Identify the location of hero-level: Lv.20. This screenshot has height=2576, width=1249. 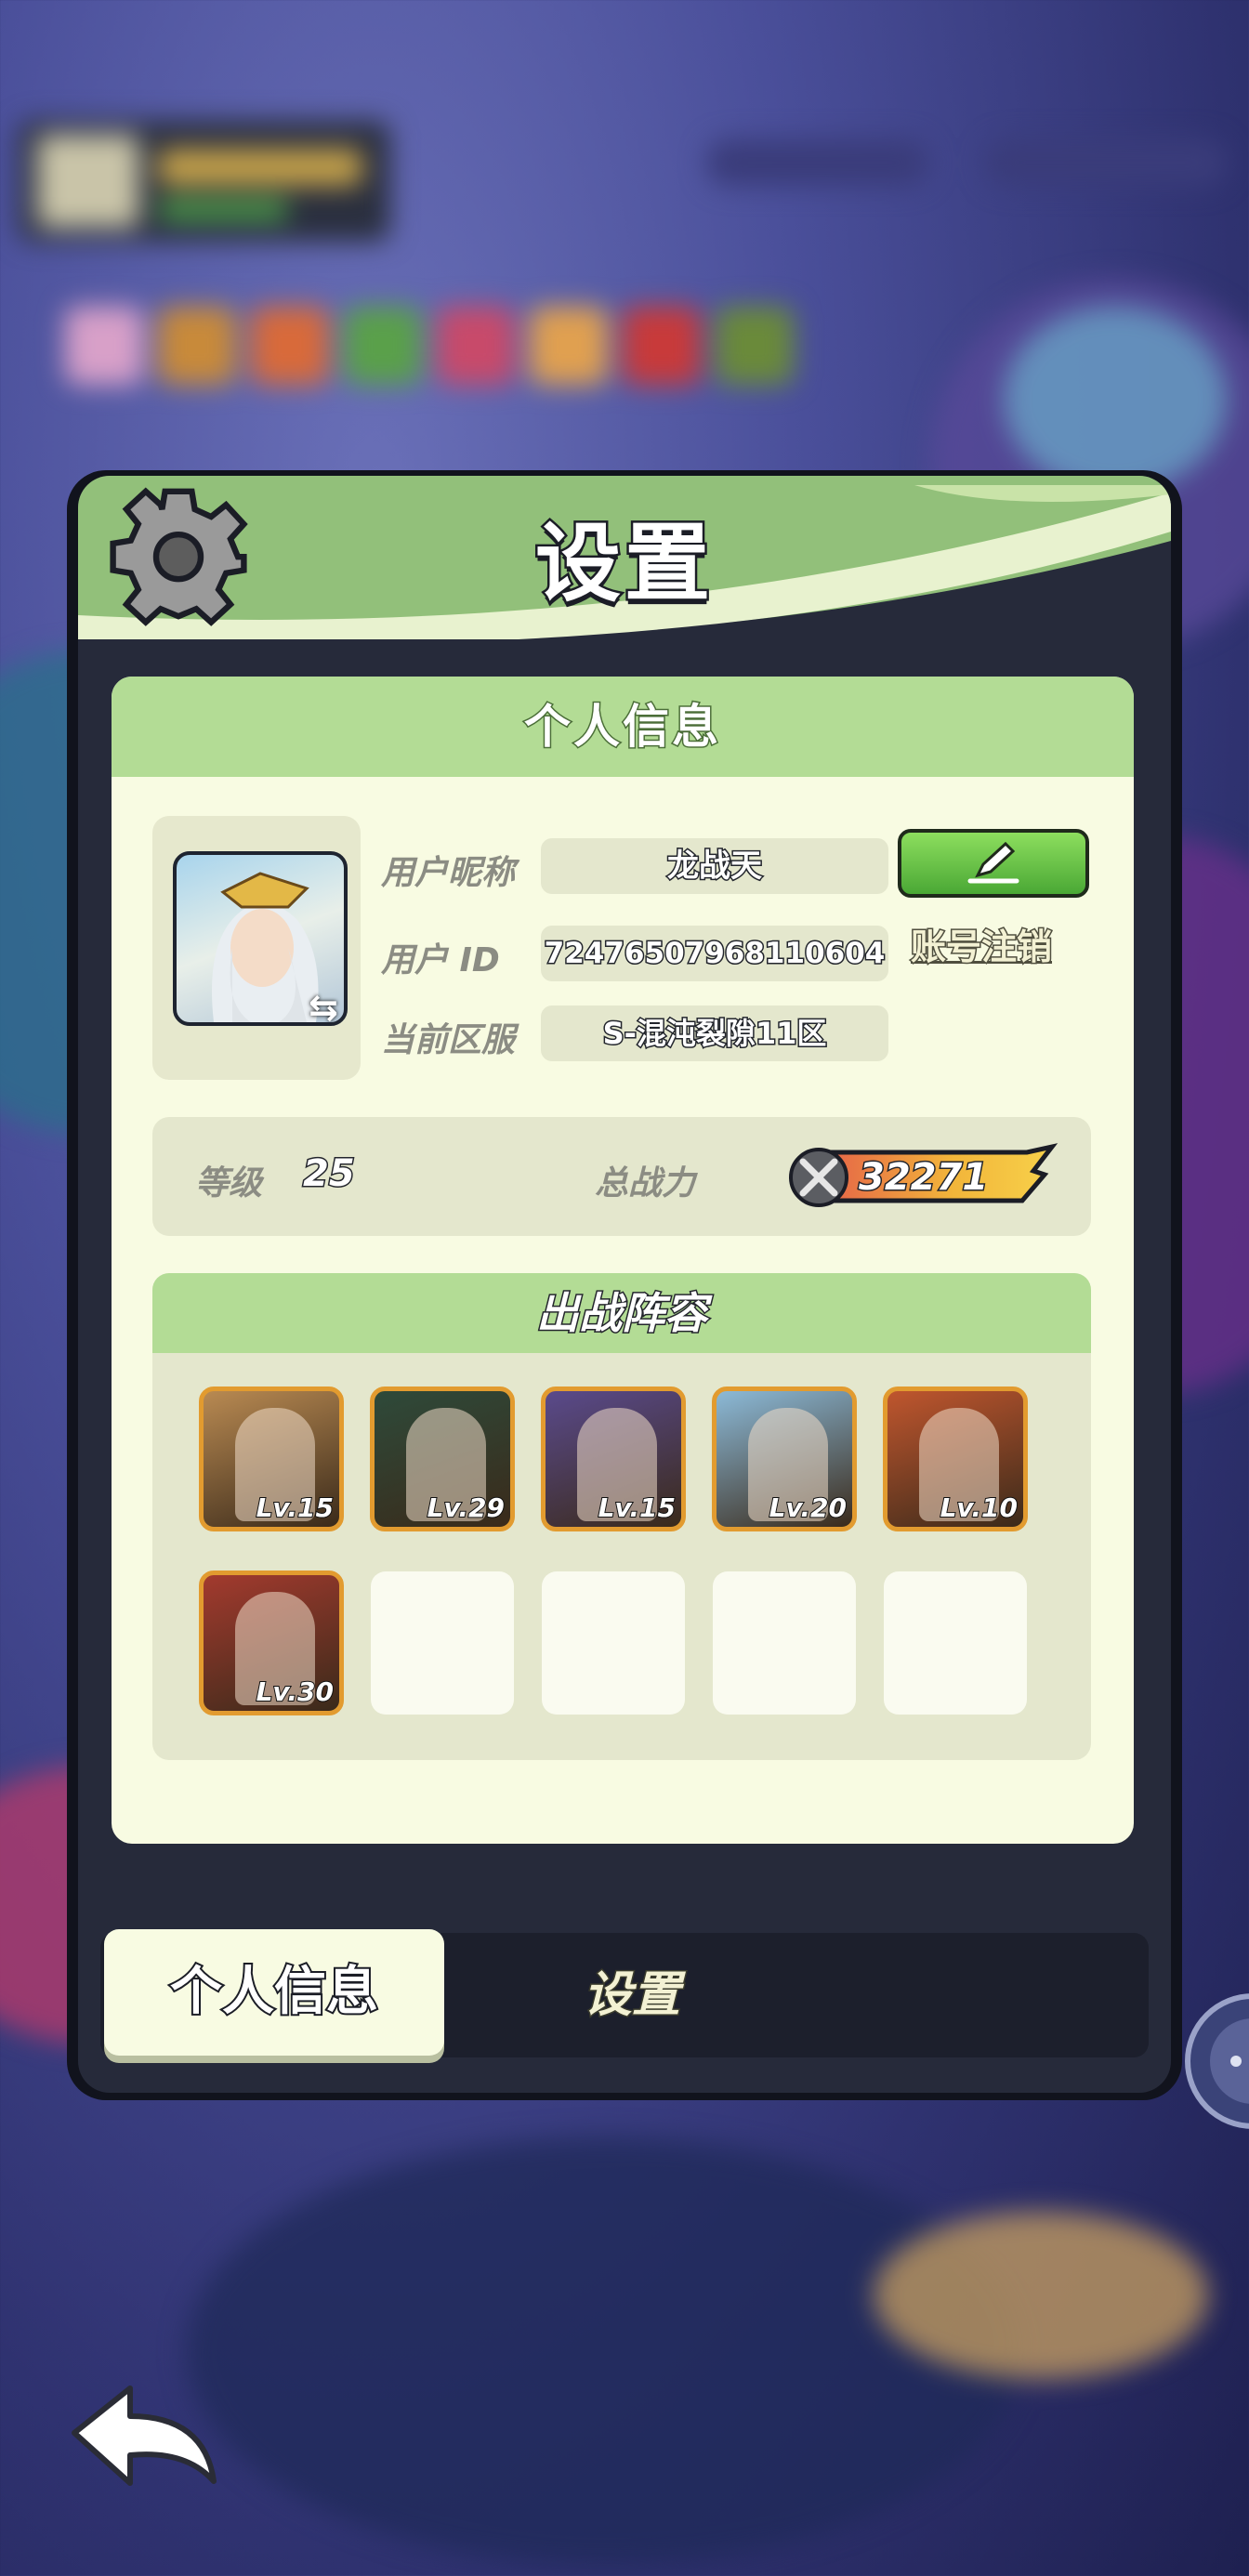
(808, 1508).